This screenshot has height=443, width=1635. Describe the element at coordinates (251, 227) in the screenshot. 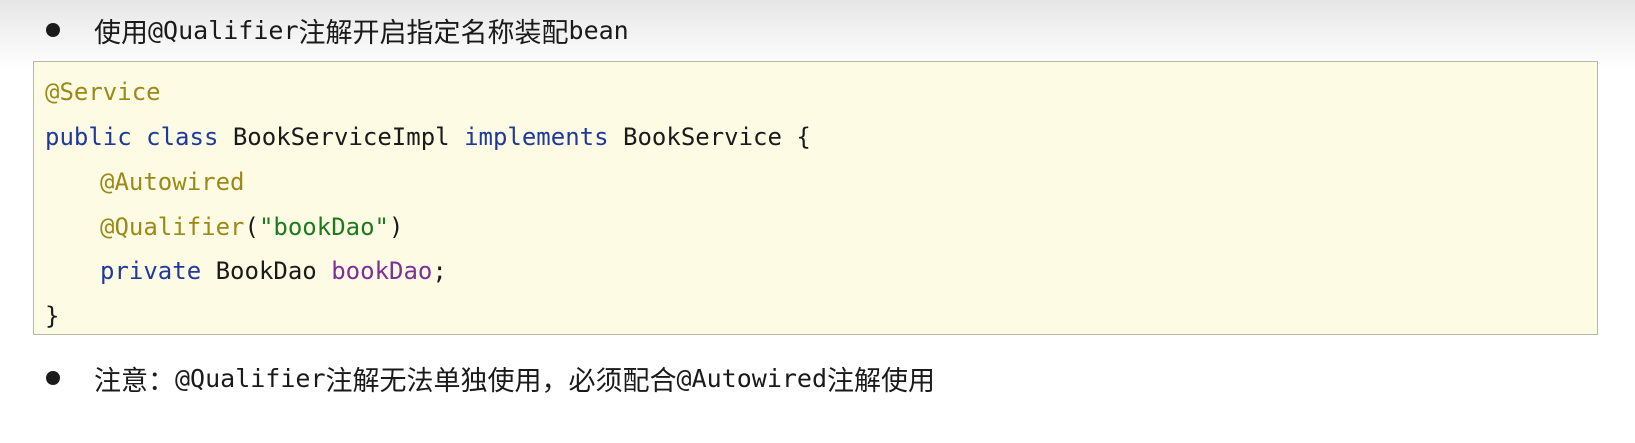

I see `code-paren-open: (` at that location.